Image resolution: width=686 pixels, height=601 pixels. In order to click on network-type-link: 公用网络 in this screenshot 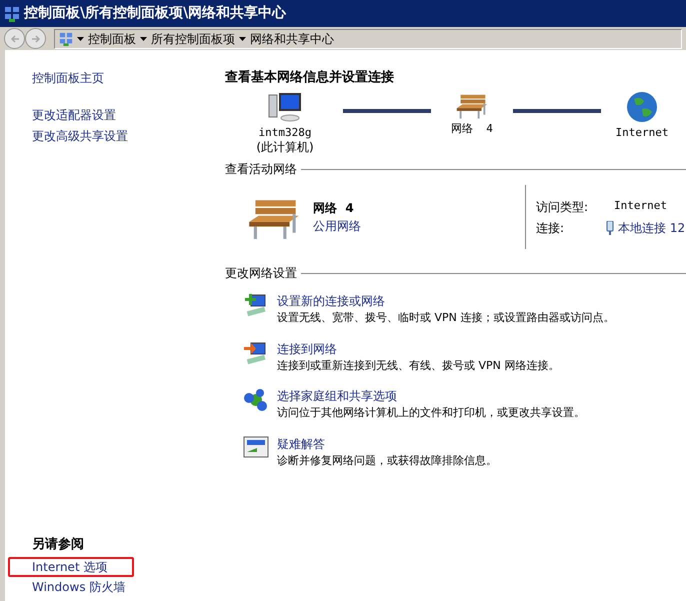, I will do `click(337, 226)`.